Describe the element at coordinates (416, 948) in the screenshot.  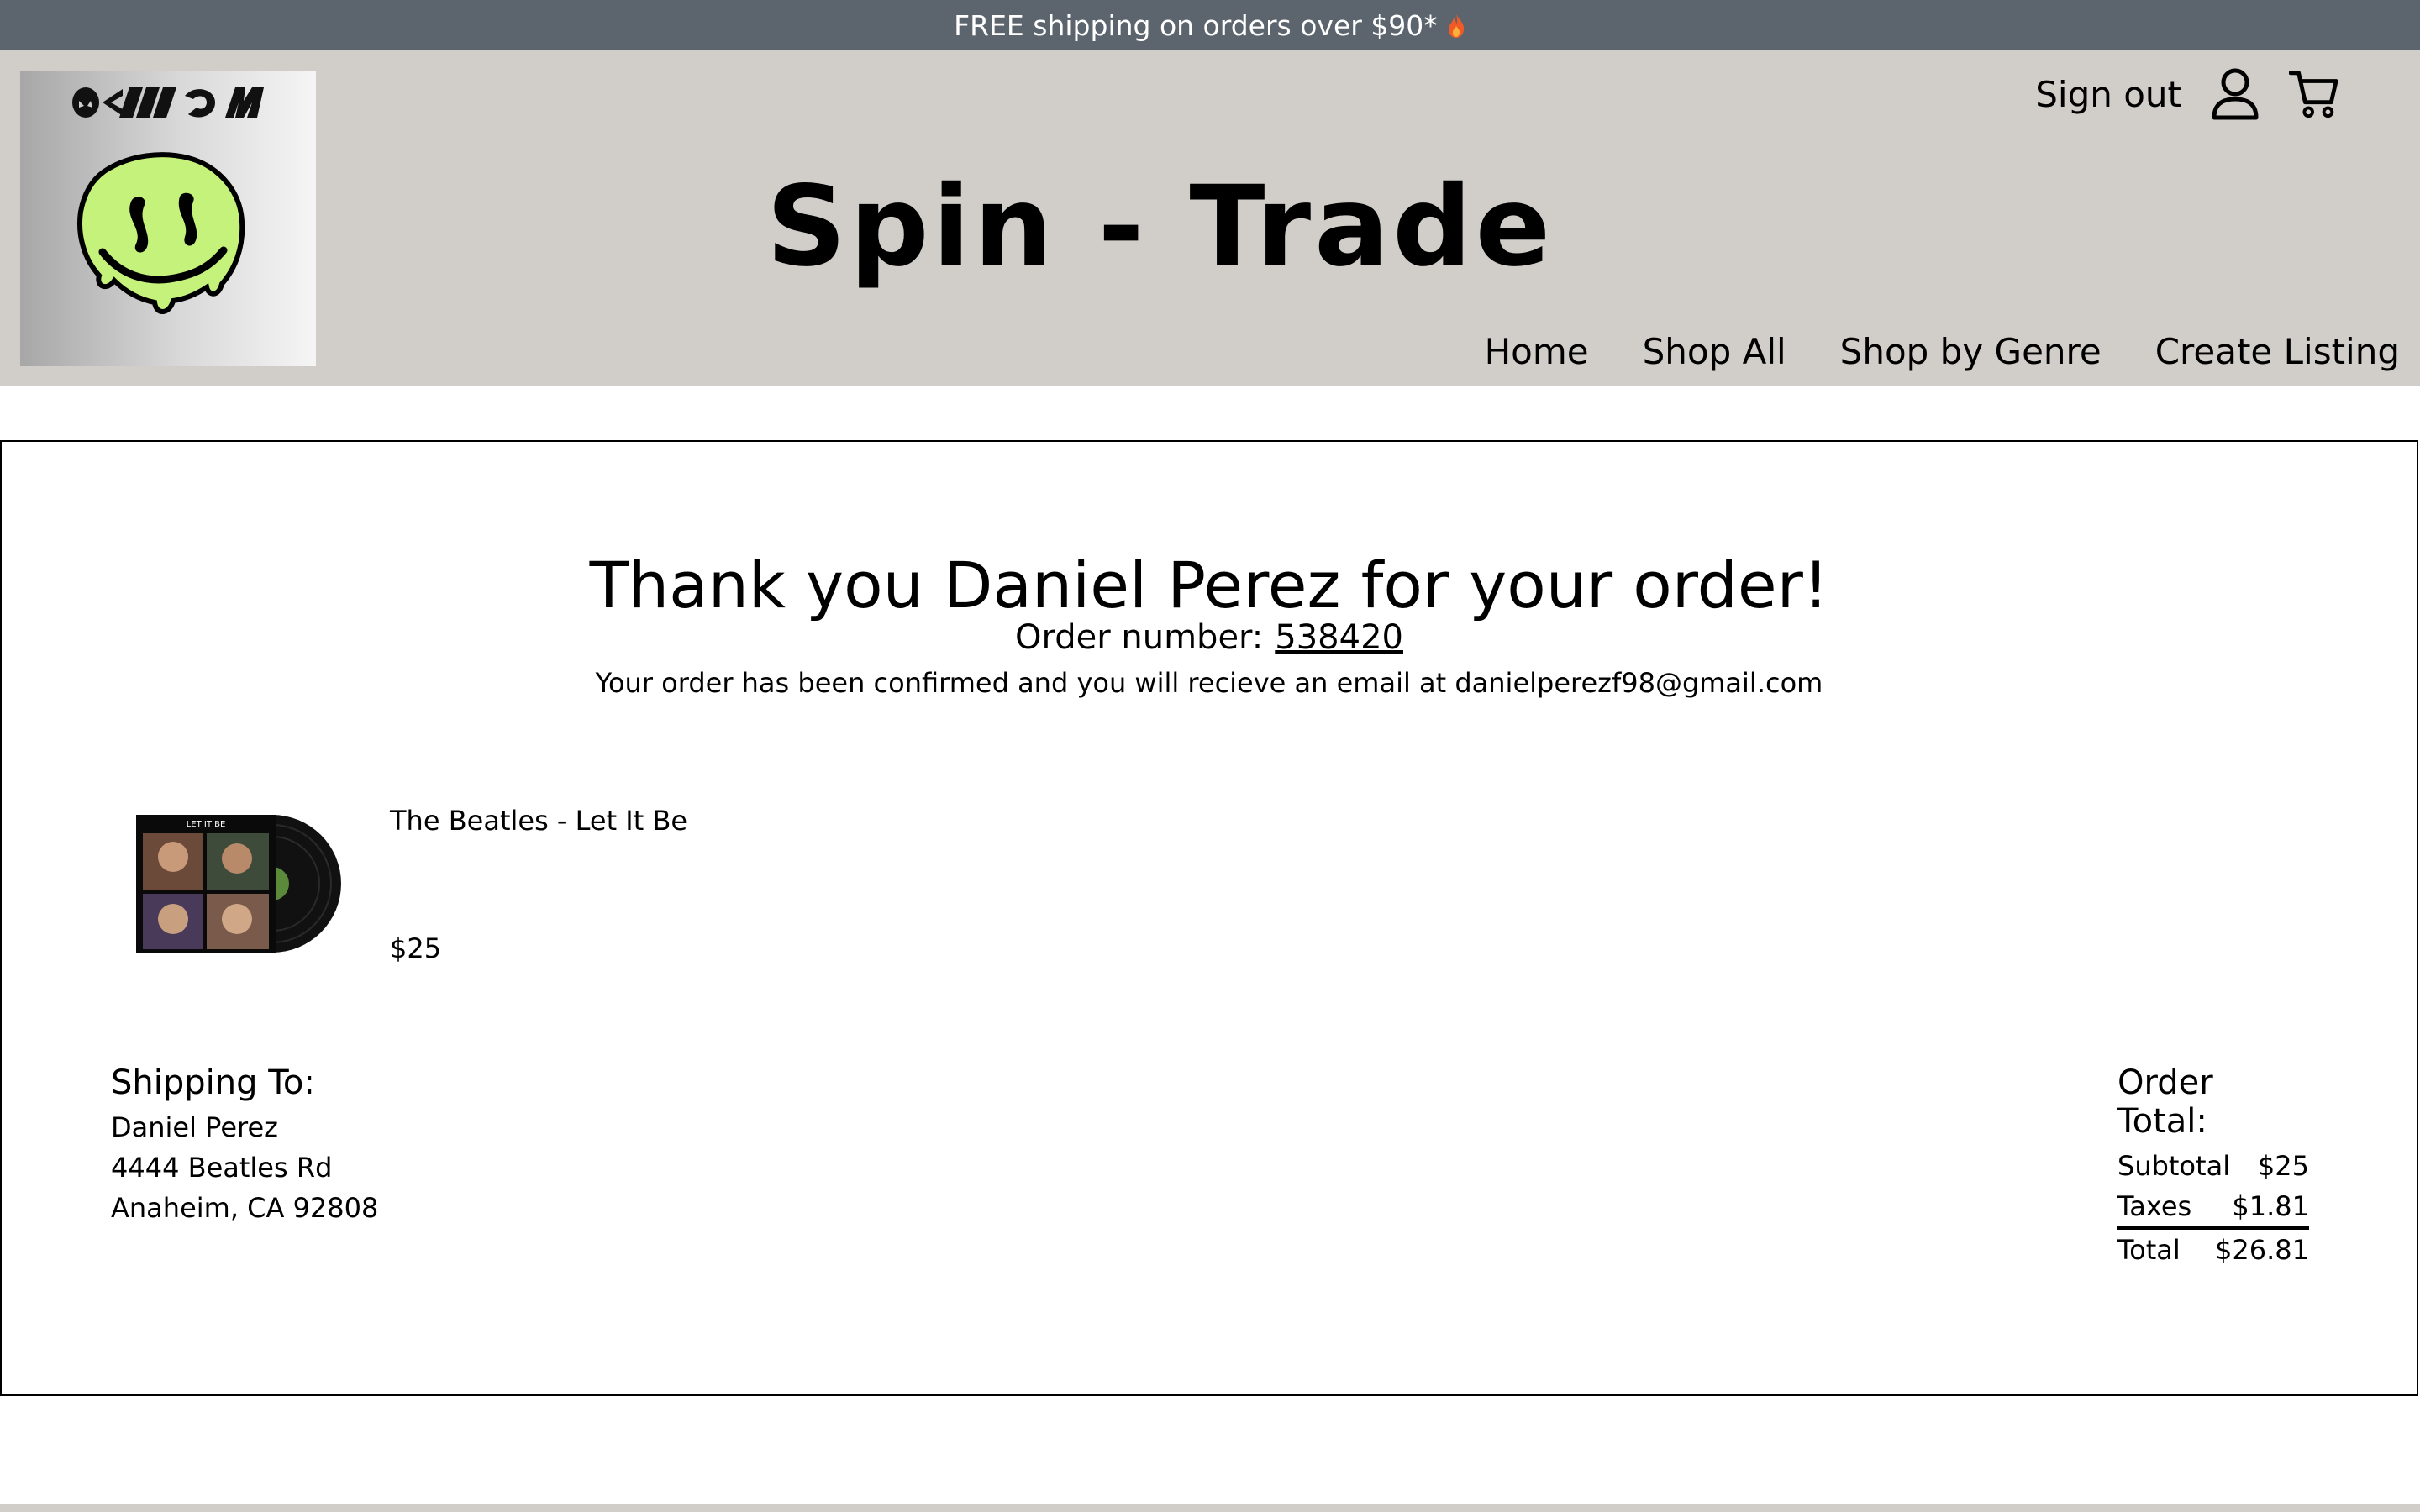
I see `item-price: $25` at that location.